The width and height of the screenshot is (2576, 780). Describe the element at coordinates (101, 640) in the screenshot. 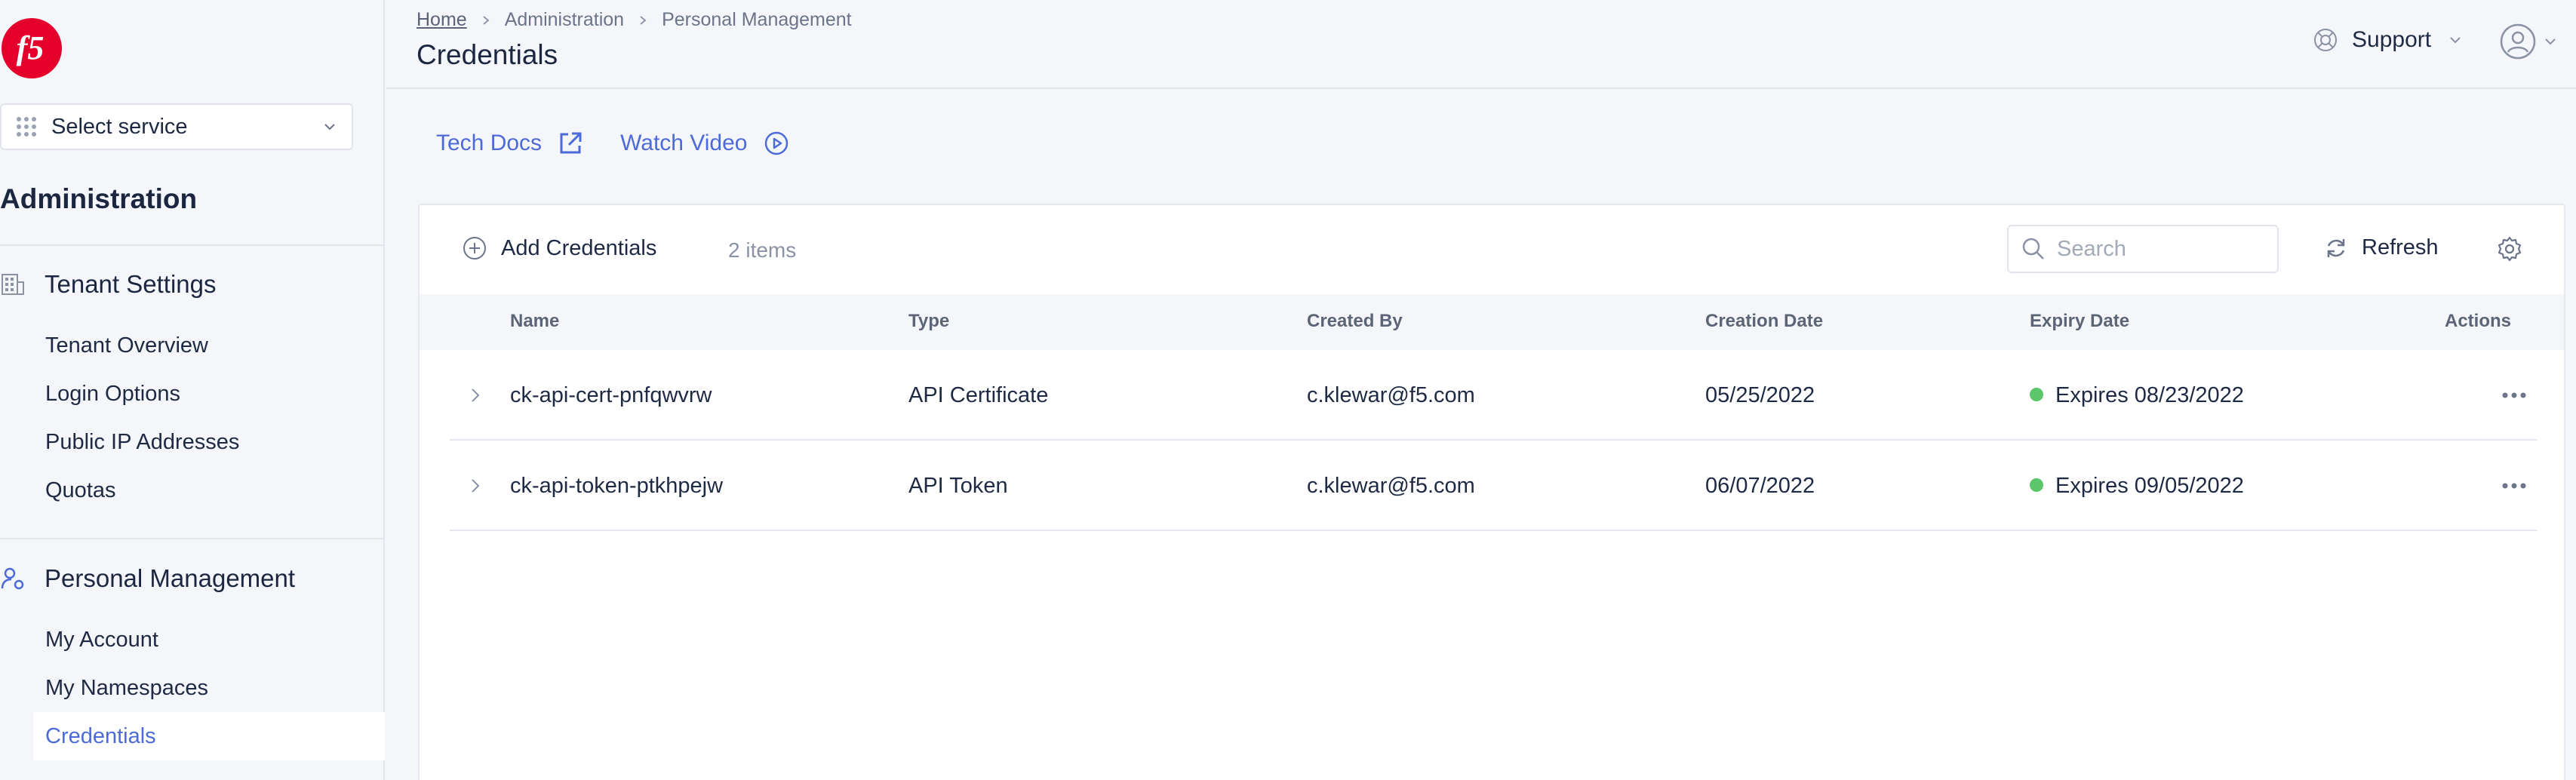

I see `sidebar-item-my-account: My Account` at that location.